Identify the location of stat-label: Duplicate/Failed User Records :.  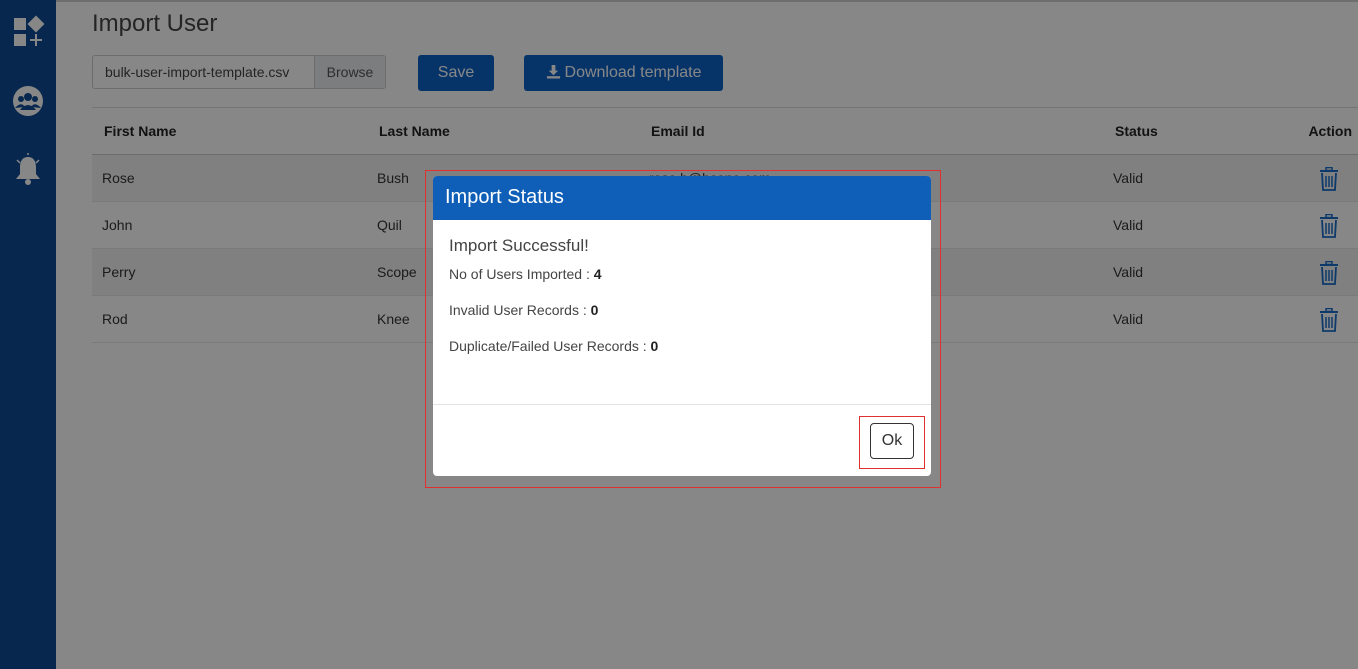
(550, 346).